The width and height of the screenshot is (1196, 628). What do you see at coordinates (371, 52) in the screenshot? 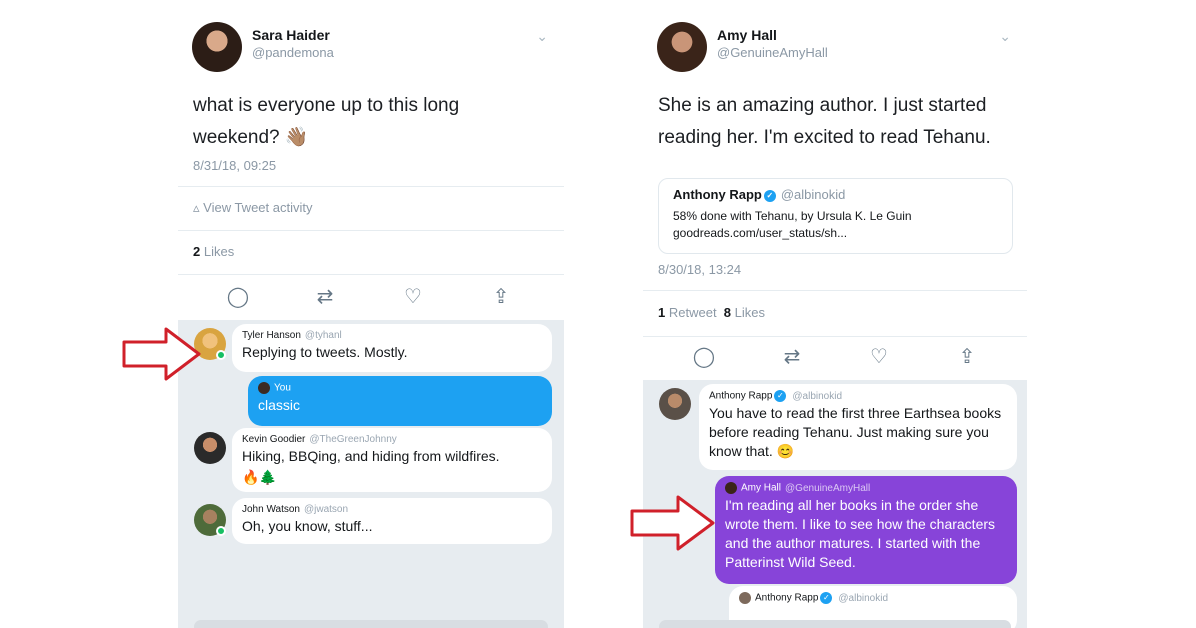
I see `tweet-header: Sara Haider @pandemona ⌄` at bounding box center [371, 52].